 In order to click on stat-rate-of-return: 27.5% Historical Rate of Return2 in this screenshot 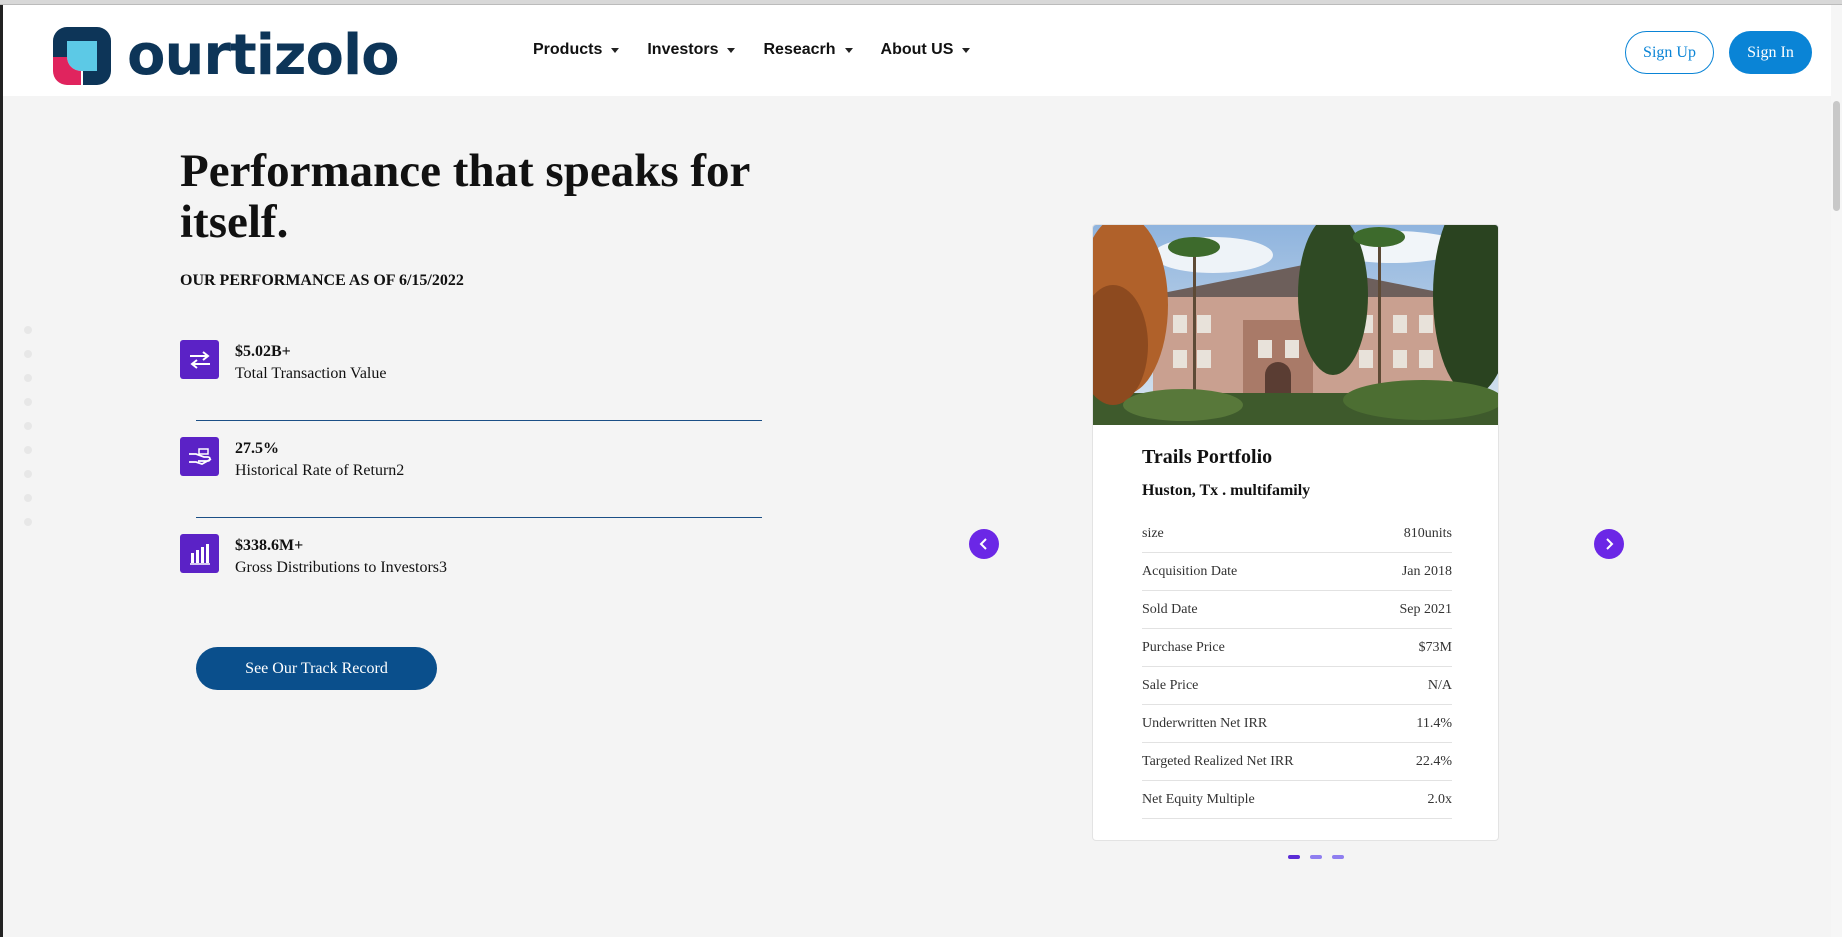, I will do `click(292, 460)`.